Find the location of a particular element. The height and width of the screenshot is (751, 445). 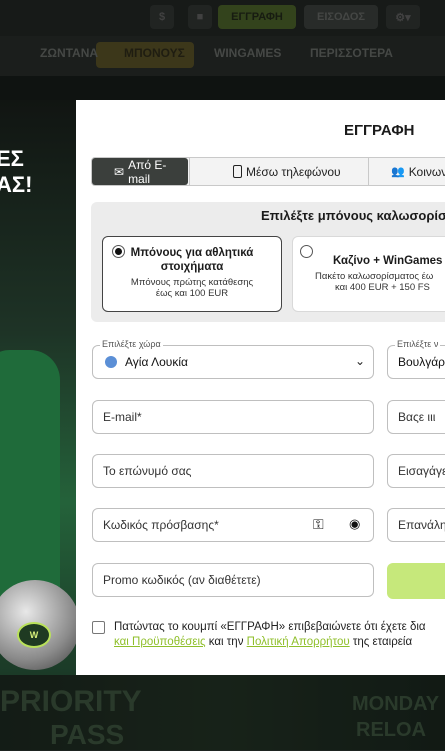

surname-field: Το επώνυμό σας is located at coordinates (233, 471).